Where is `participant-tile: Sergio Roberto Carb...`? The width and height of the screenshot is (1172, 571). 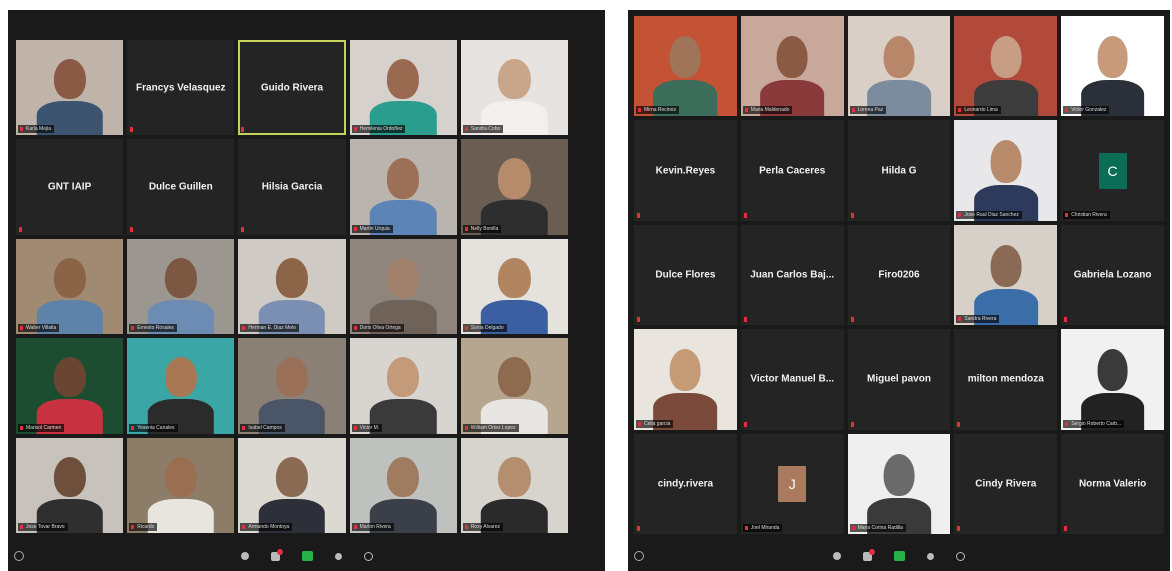 participant-tile: Sergio Roberto Carb... is located at coordinates (1112, 379).